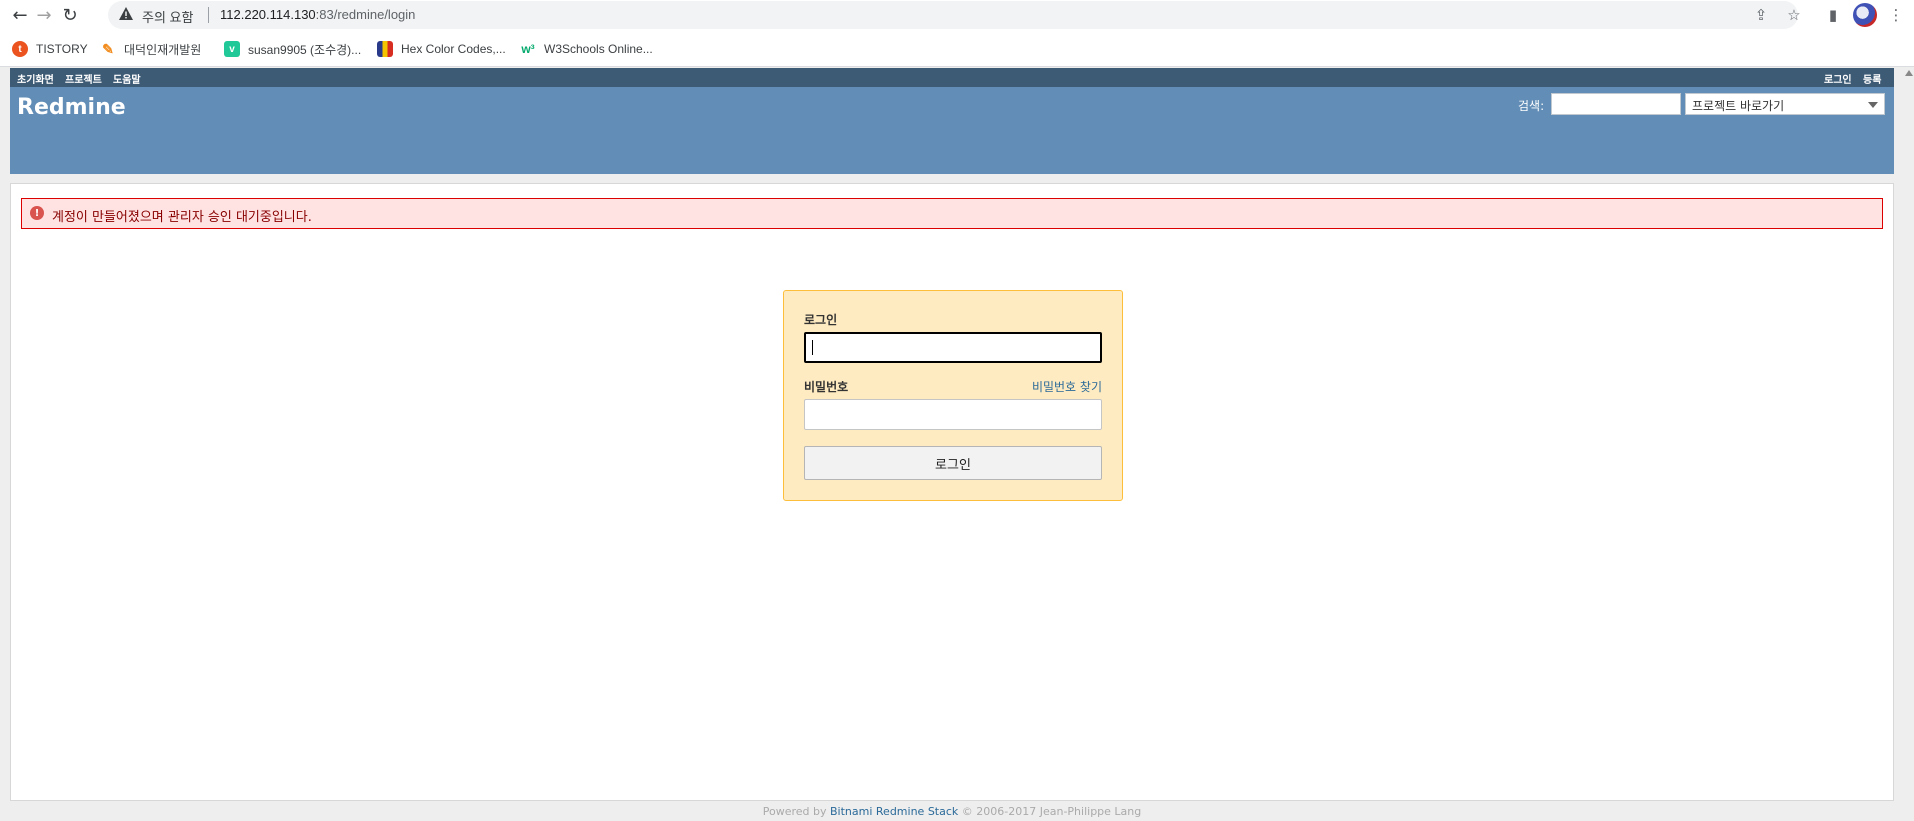  What do you see at coordinates (44, 15) in the screenshot?
I see `forward-button: →` at bounding box center [44, 15].